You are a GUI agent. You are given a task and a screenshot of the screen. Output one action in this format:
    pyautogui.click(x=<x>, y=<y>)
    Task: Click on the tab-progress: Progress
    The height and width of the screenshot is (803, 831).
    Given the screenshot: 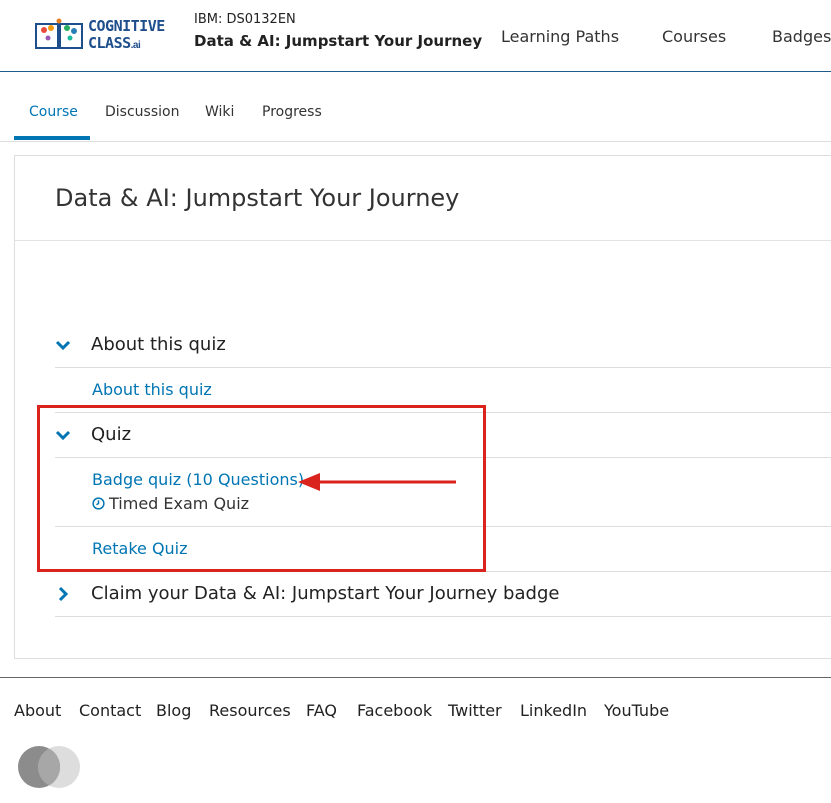 What is the action you would take?
    pyautogui.click(x=292, y=112)
    